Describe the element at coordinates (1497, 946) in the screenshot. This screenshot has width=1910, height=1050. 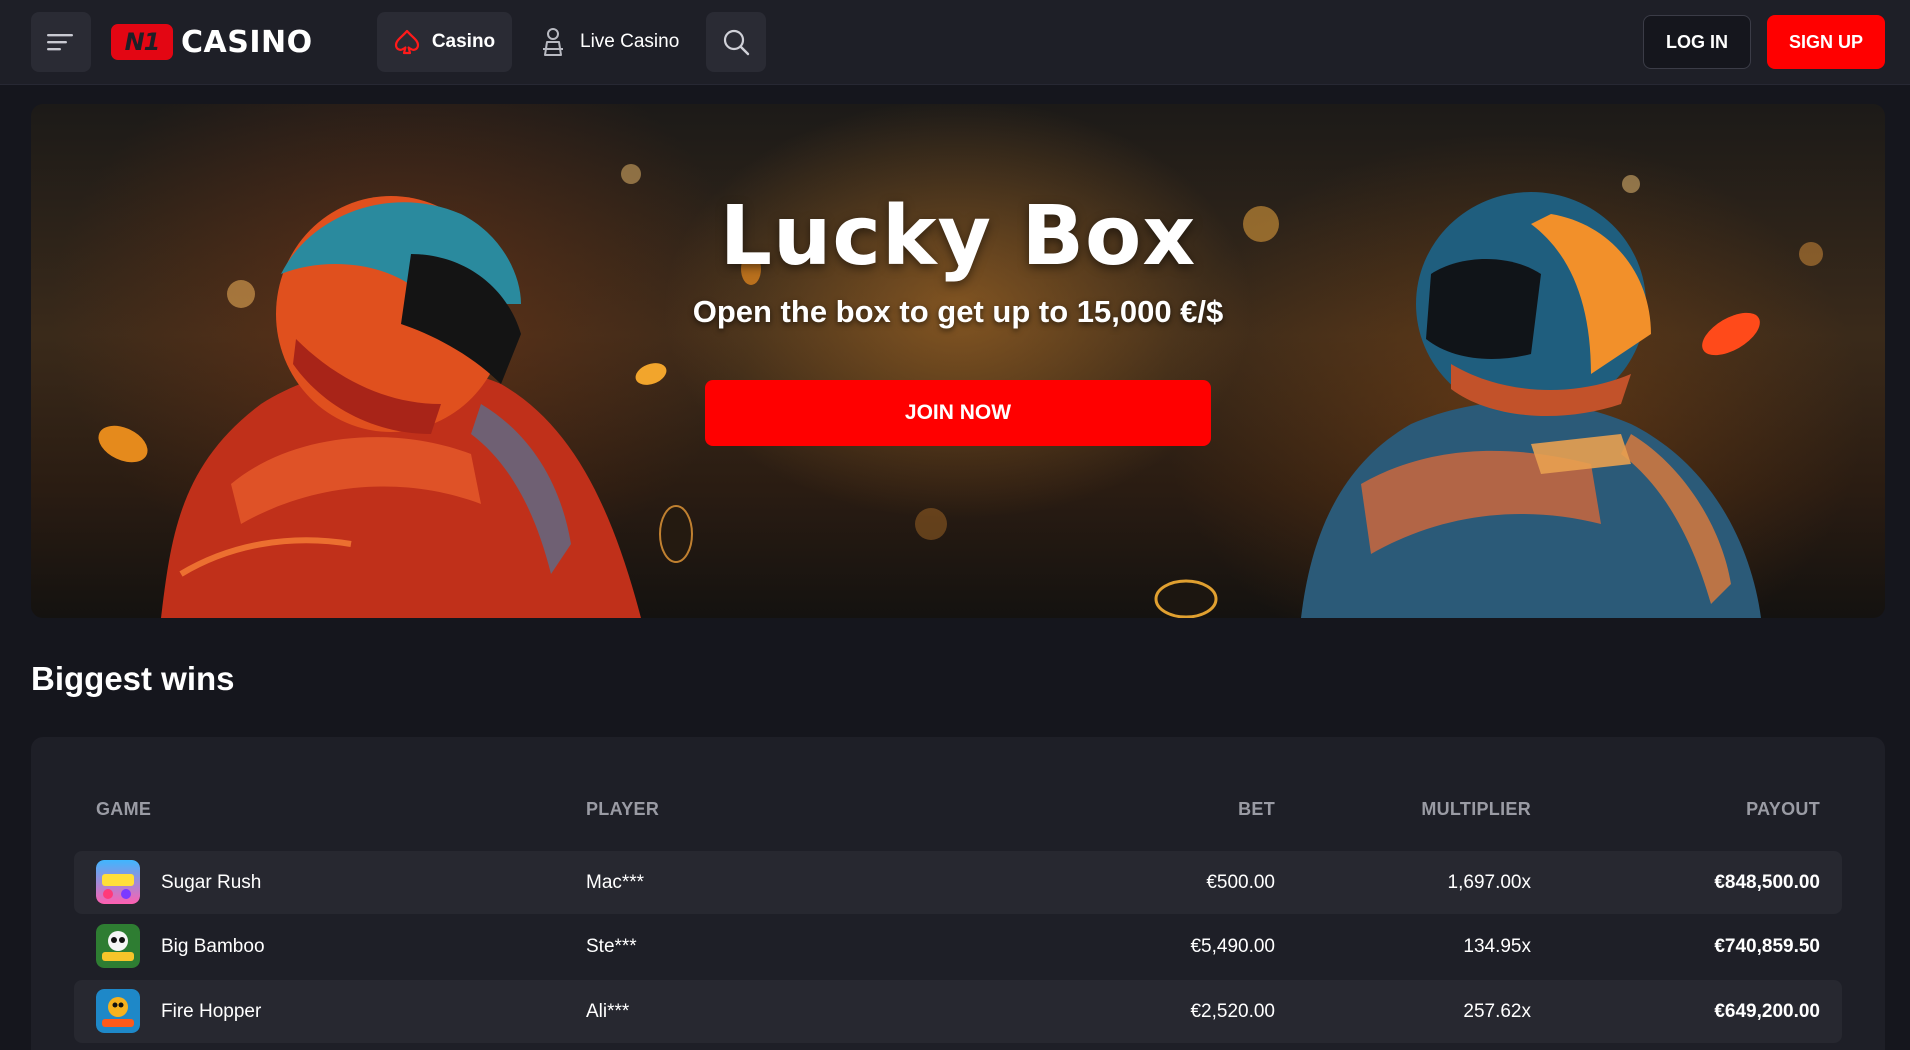
I see `multiplier-value: 134.95x` at that location.